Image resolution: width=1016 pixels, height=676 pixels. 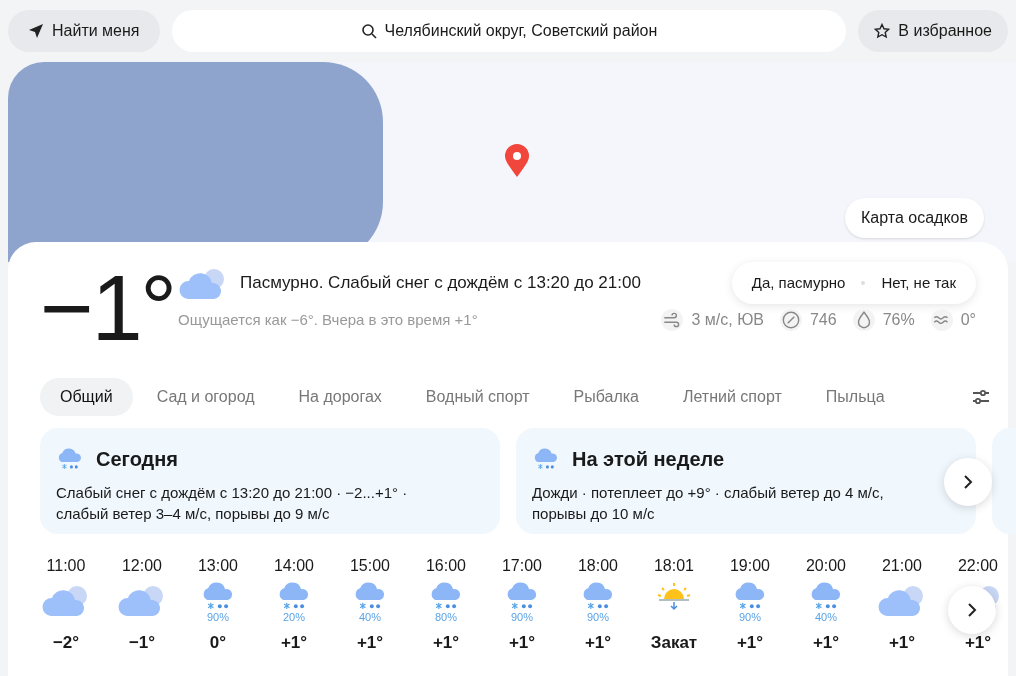 I want to click on category-tab: Сад и огород, so click(x=205, y=397).